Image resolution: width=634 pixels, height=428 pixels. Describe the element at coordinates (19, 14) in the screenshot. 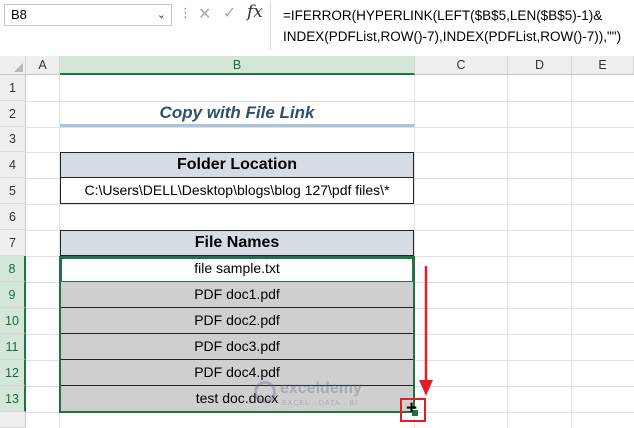

I see `name-box-value: B8` at that location.